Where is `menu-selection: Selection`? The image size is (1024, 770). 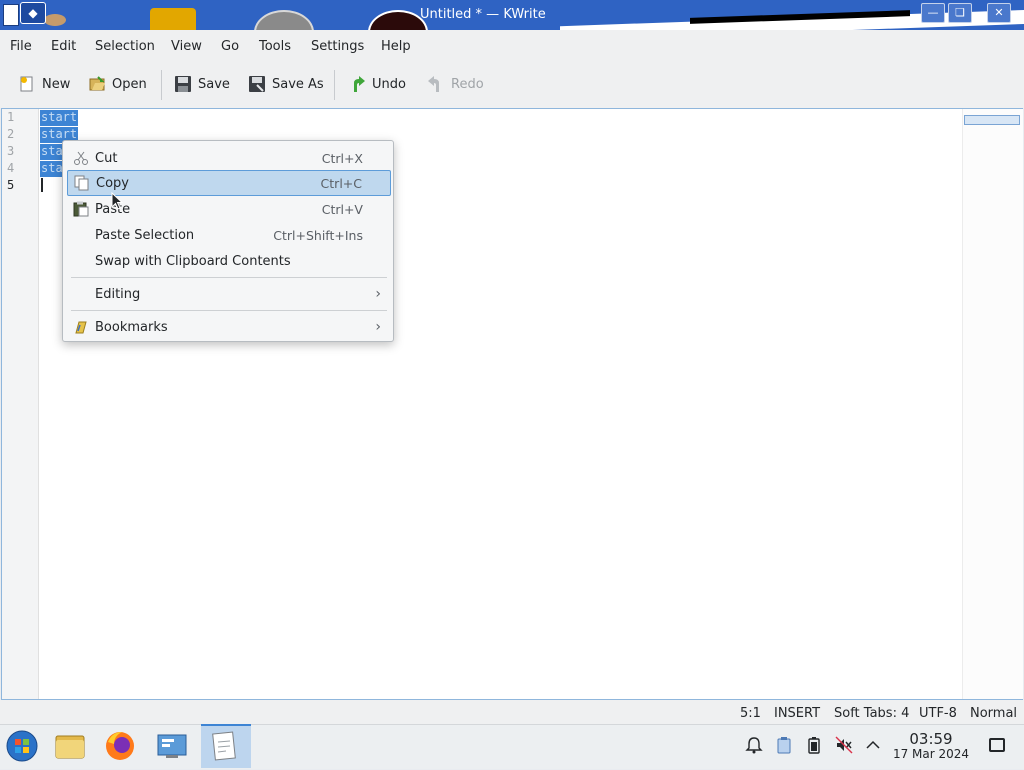
menu-selection: Selection is located at coordinates (125, 46).